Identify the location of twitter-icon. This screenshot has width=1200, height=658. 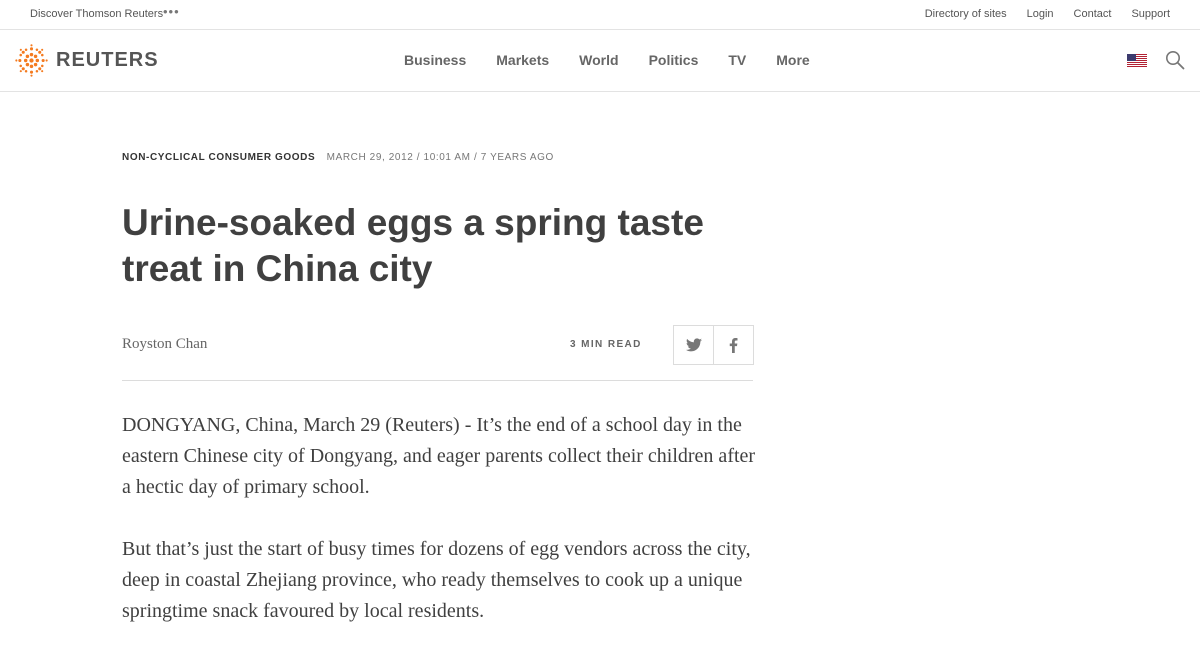
(693, 345).